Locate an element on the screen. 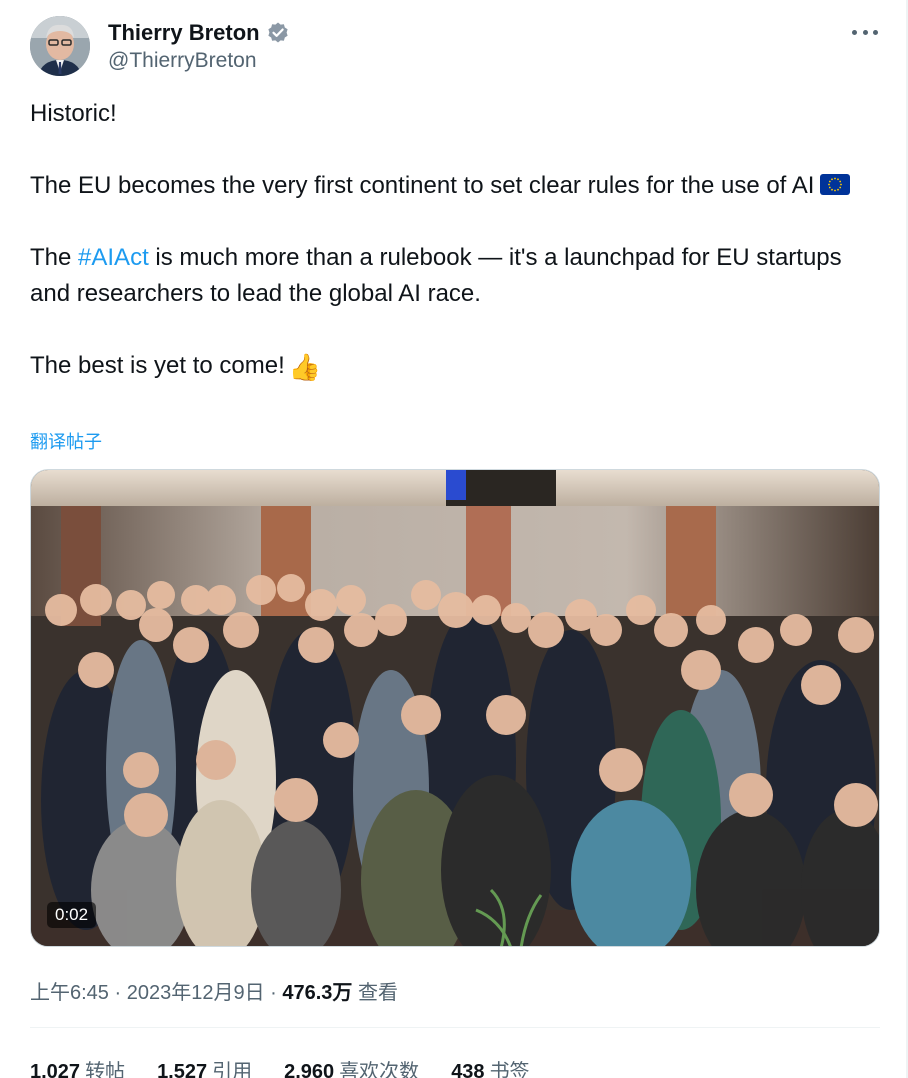  stat-reposts: 1,027 转帖 is located at coordinates (77, 1066).